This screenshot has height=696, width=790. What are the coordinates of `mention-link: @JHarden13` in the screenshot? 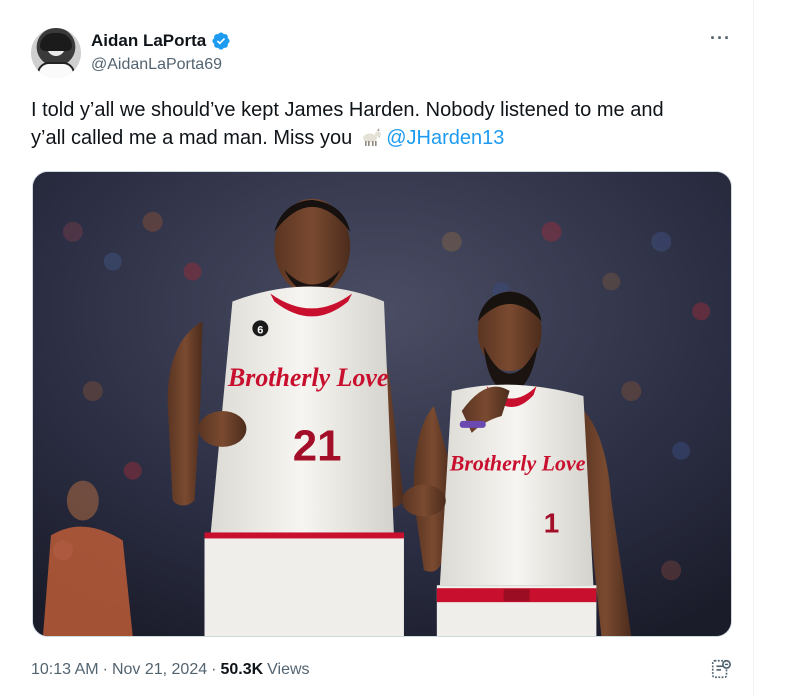 It's located at (445, 138).